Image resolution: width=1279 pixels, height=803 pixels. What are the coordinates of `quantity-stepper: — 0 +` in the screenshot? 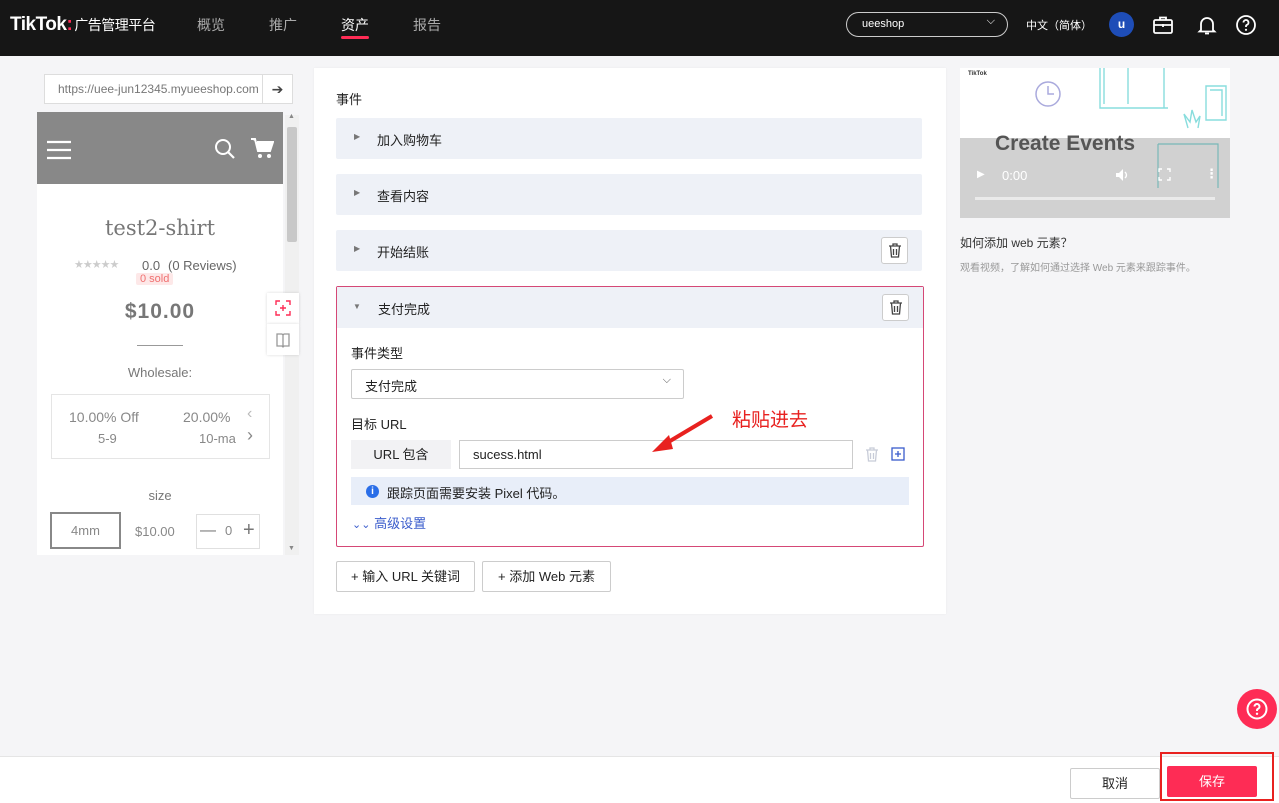 It's located at (228, 531).